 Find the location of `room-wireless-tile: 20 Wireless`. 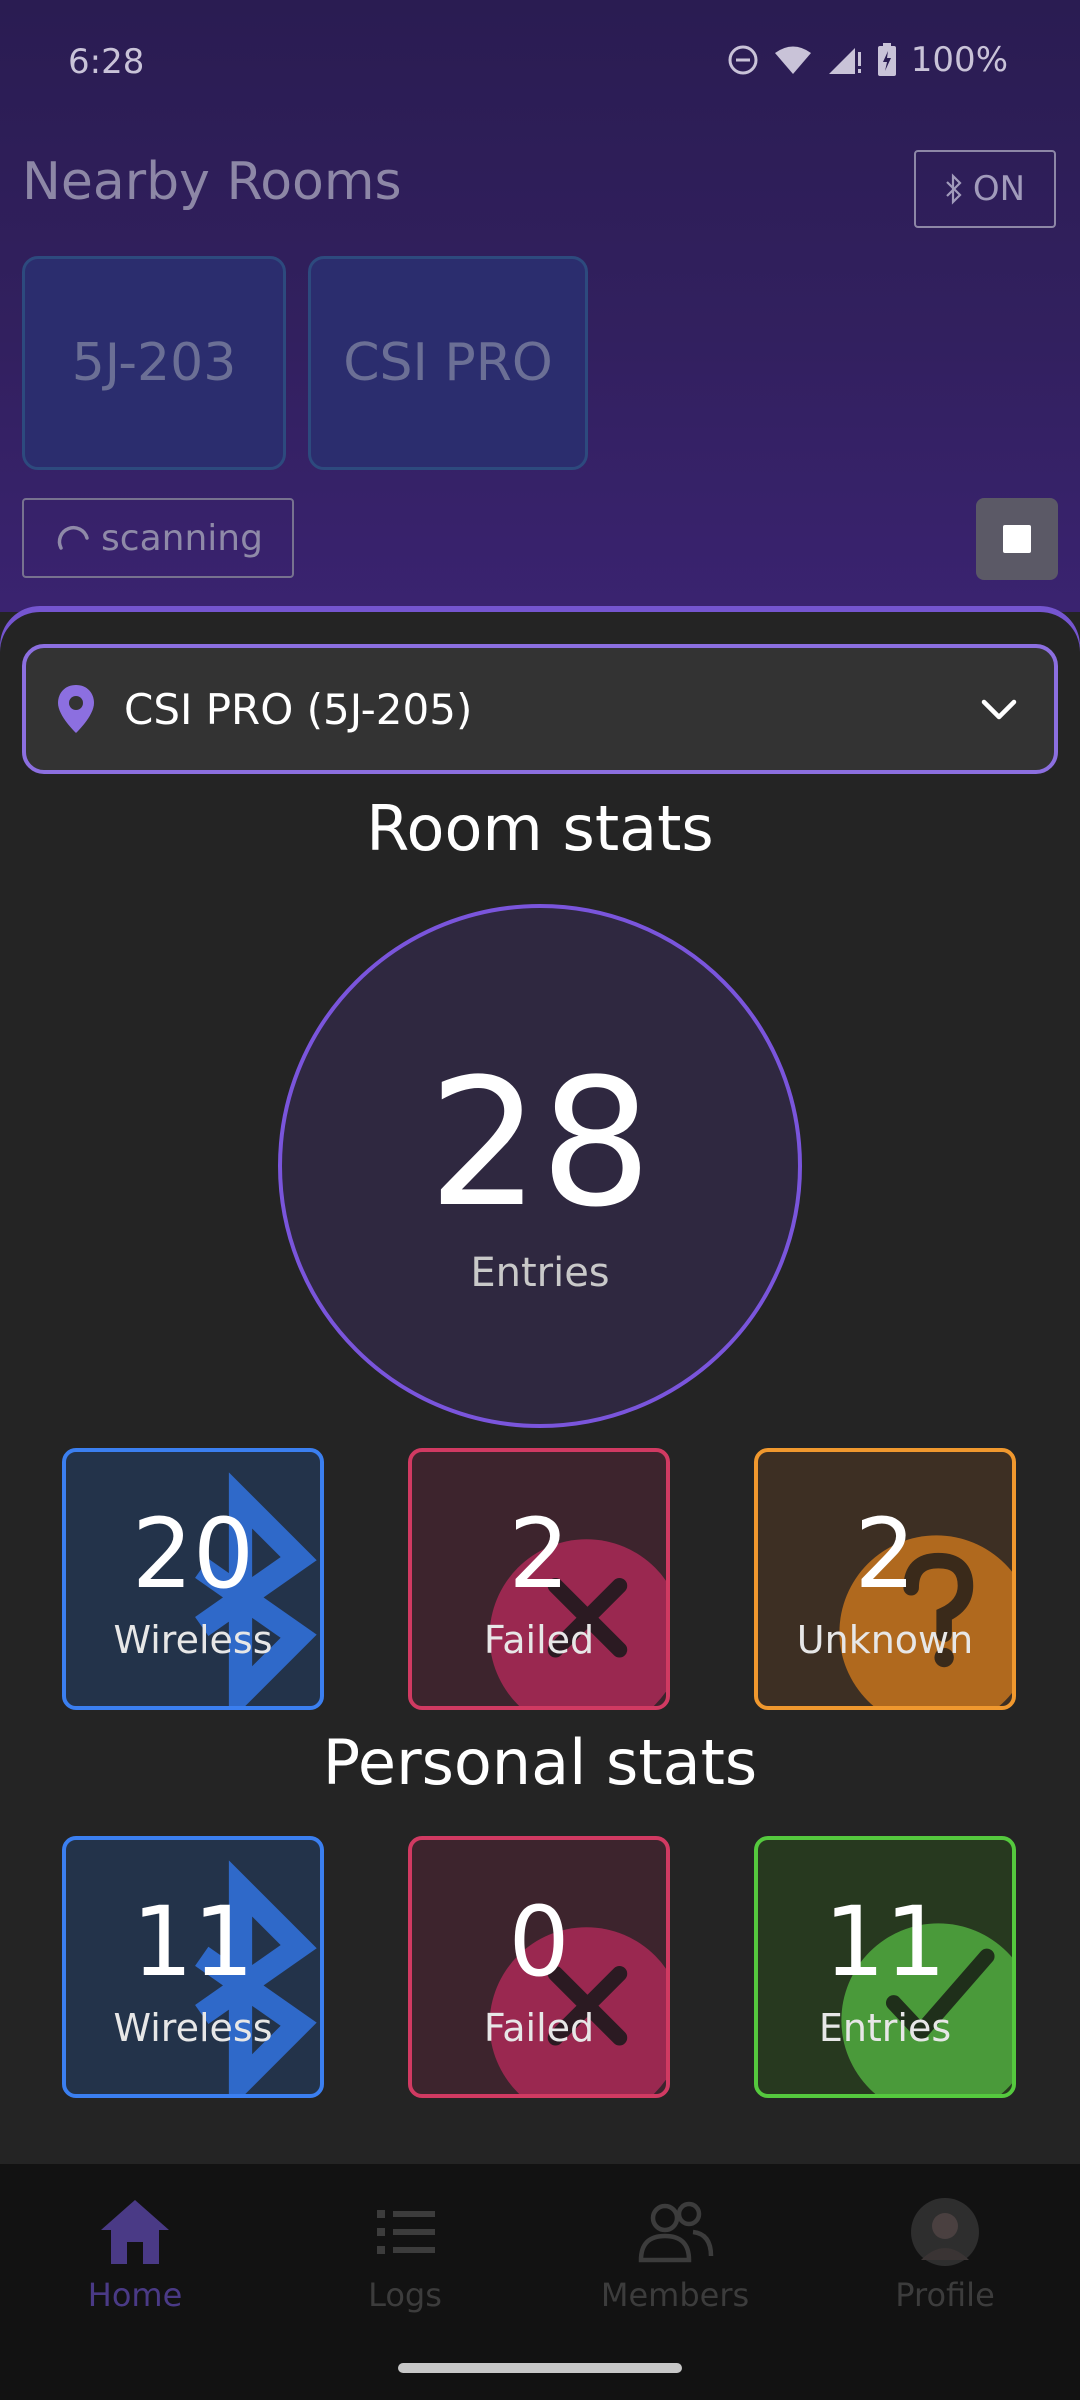

room-wireless-tile: 20 Wireless is located at coordinates (193, 1579).